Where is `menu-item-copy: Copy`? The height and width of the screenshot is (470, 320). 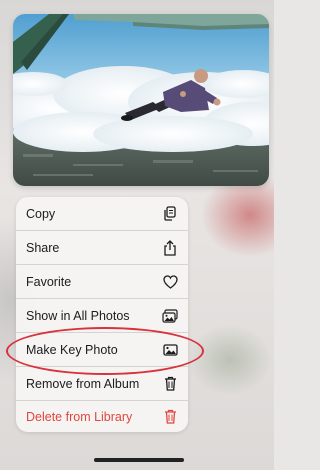 menu-item-copy: Copy is located at coordinates (102, 213).